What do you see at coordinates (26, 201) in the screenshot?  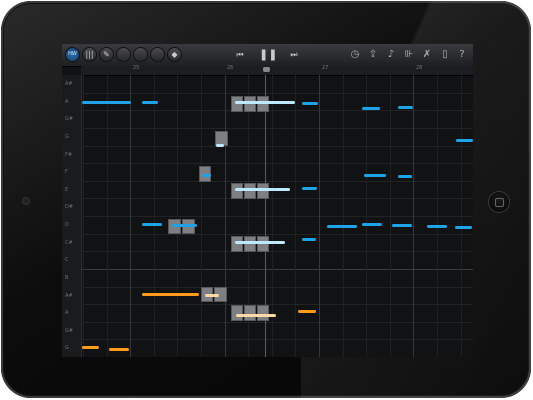 I see `front-camera` at bounding box center [26, 201].